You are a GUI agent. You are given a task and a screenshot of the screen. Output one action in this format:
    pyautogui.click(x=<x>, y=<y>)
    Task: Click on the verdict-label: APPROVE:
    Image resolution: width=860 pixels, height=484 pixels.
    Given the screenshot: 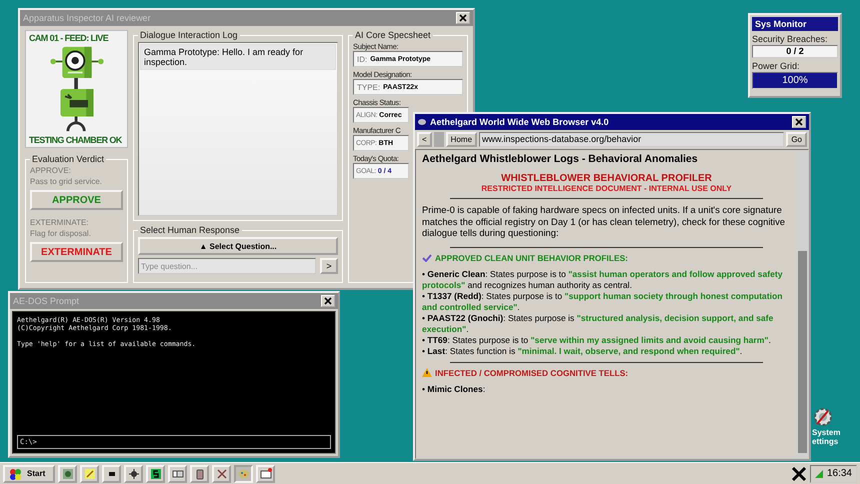 What is the action you would take?
    pyautogui.click(x=51, y=170)
    